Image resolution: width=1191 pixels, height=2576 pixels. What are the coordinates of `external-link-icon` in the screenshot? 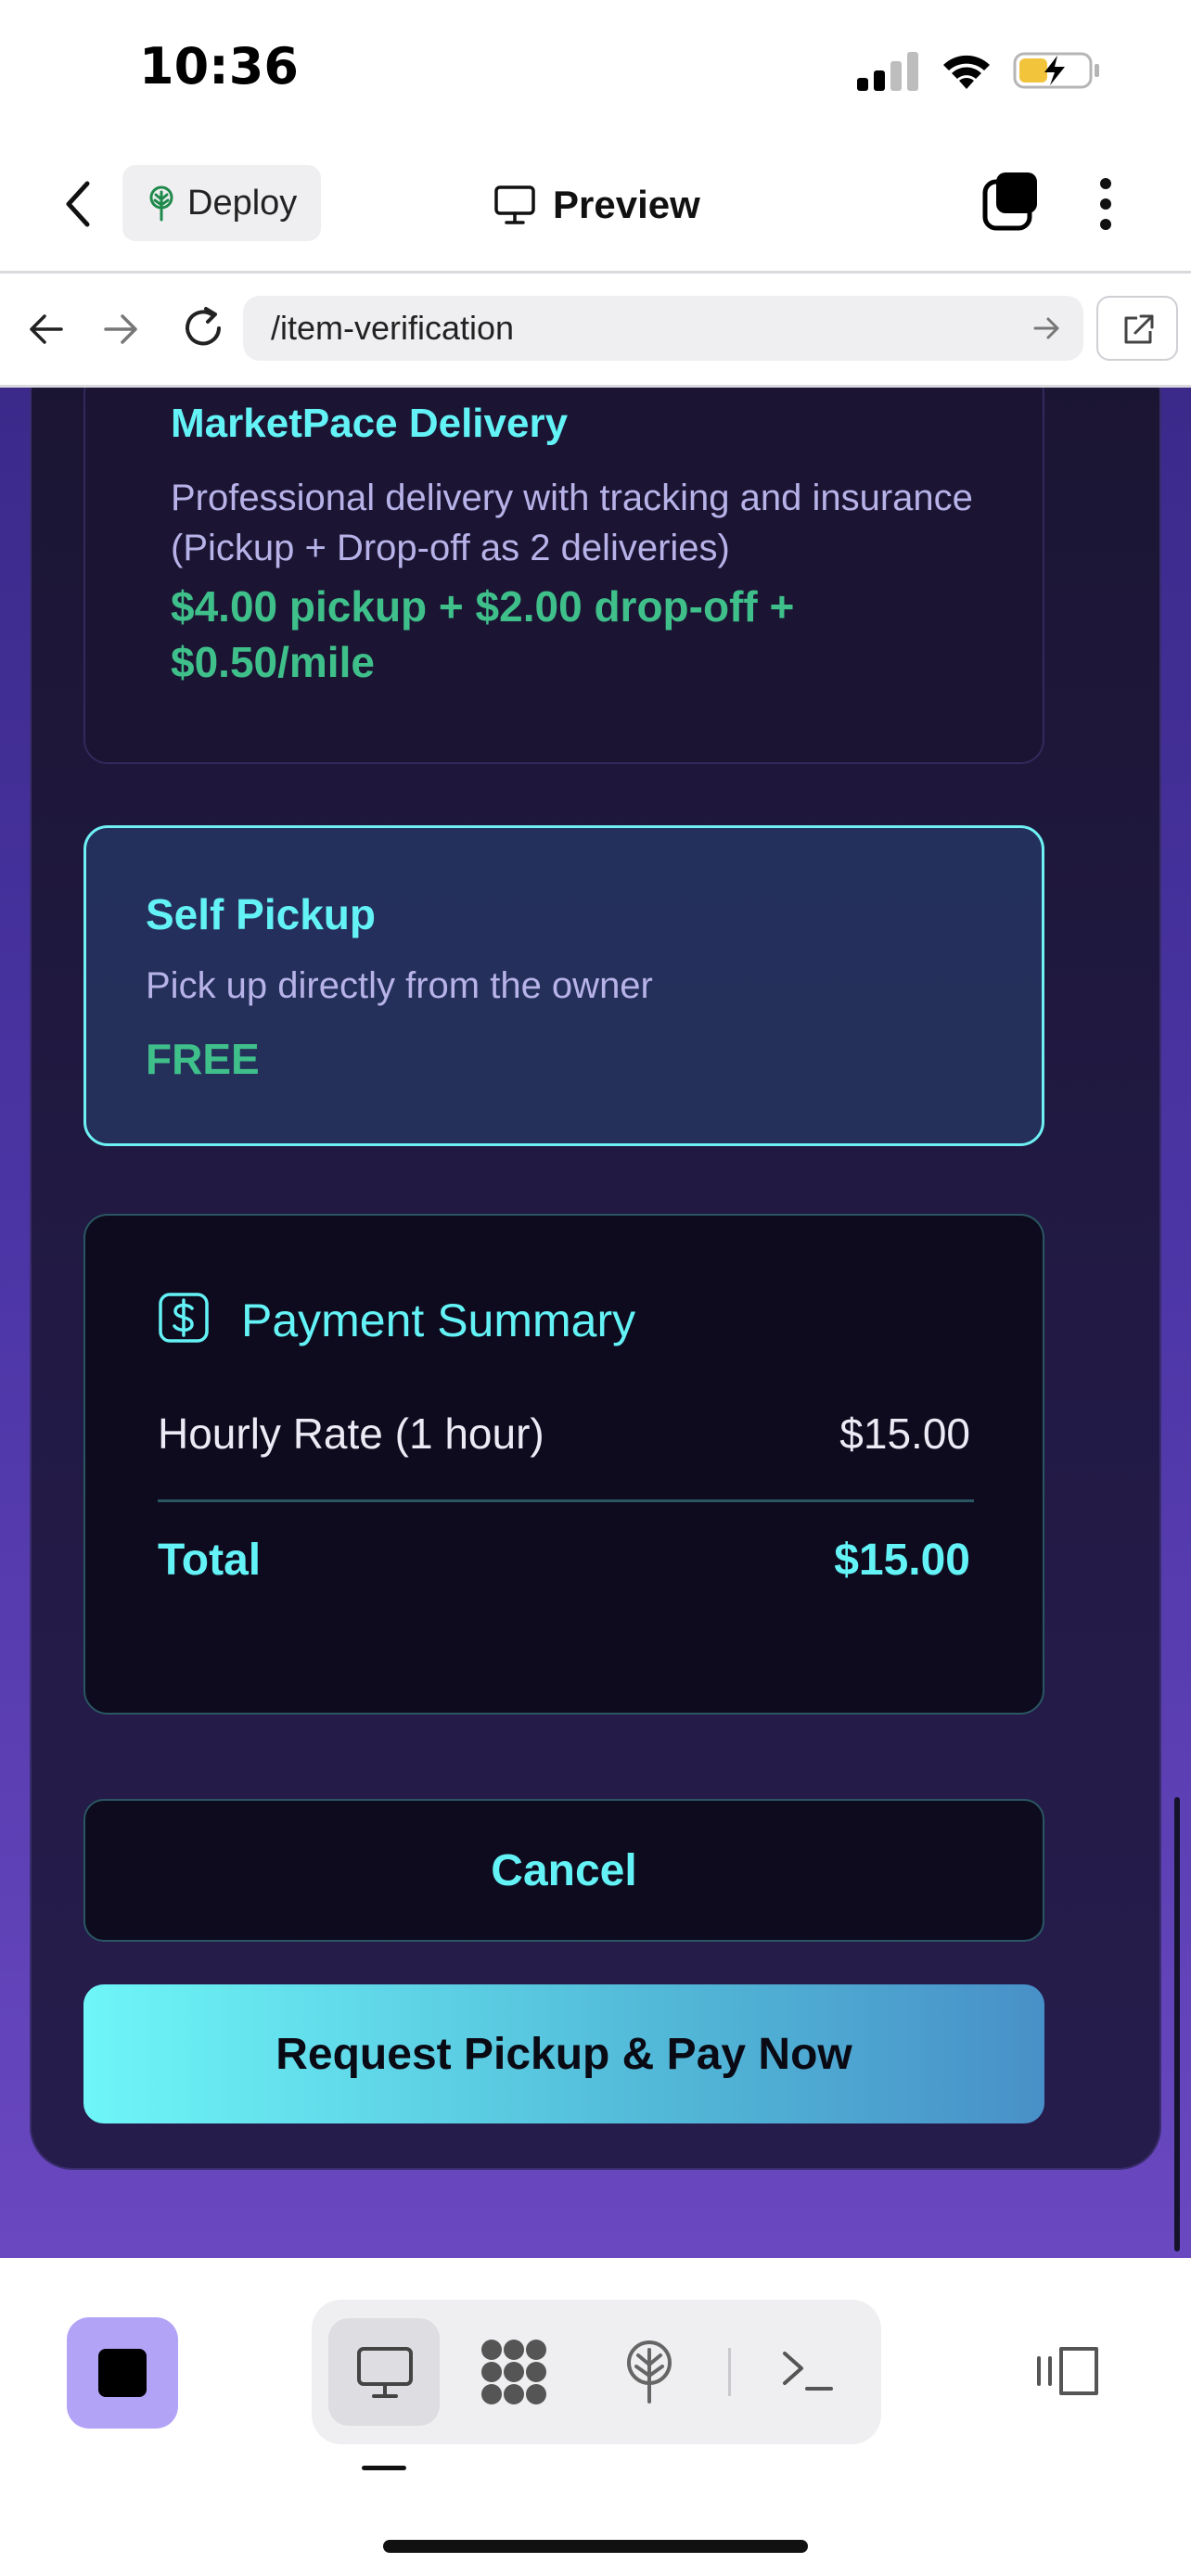 It's located at (1139, 329).